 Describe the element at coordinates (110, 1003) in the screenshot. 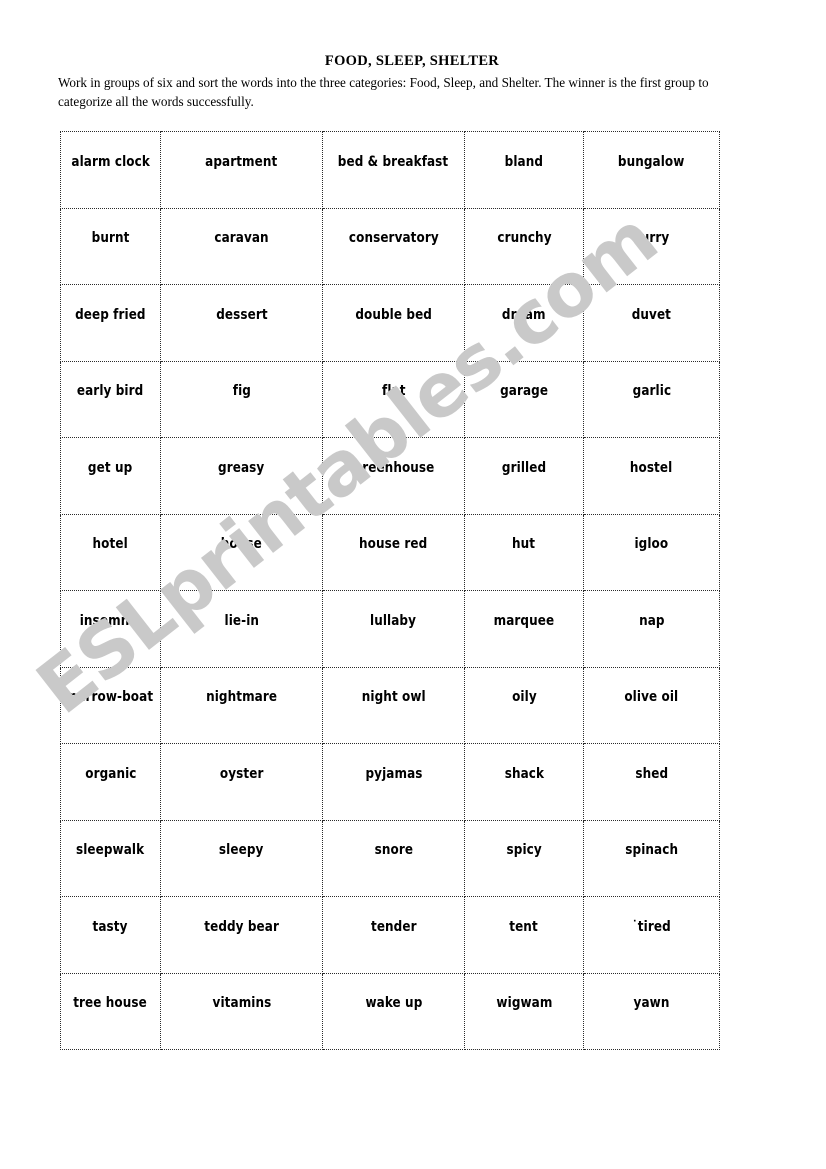

I see `word-cell-label: tree house` at that location.